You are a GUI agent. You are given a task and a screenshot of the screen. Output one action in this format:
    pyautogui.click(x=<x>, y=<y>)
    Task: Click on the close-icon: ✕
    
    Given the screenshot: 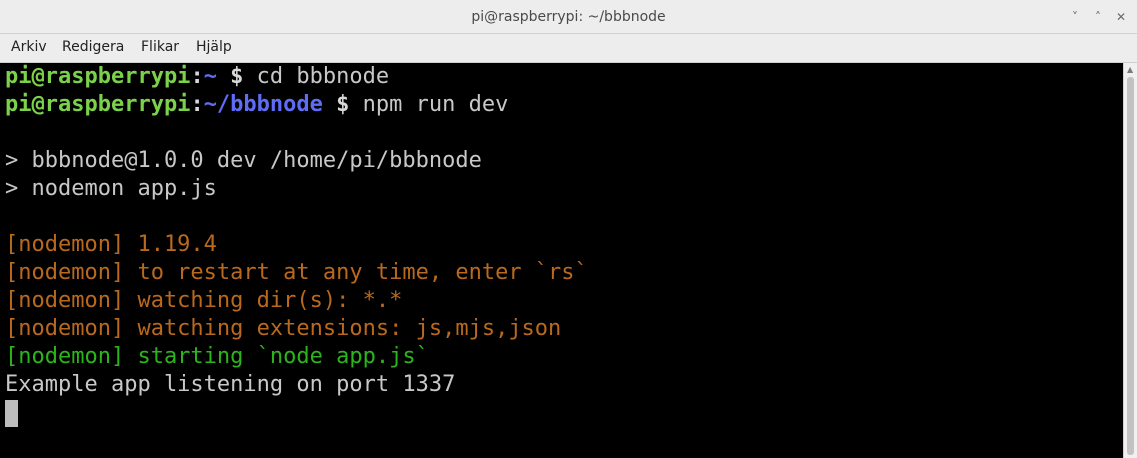 What is the action you would take?
    pyautogui.click(x=1121, y=17)
    